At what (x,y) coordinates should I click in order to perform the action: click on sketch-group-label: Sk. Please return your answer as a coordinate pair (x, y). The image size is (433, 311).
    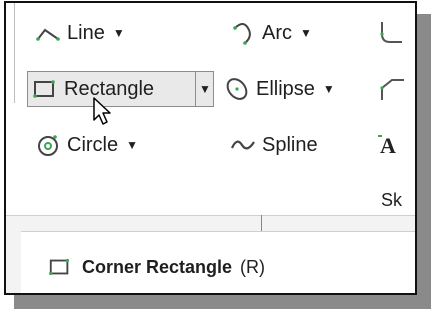
    Looking at the image, I should click on (392, 200).